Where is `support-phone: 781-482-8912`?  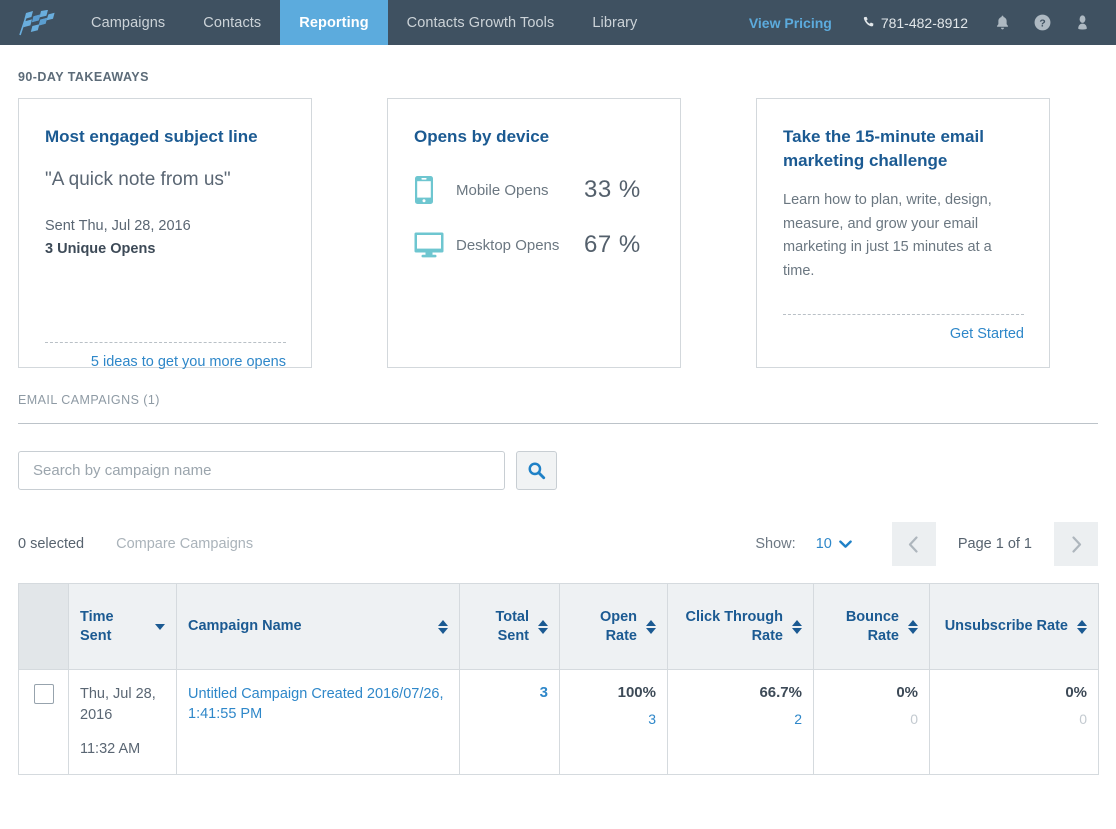 support-phone: 781-482-8912 is located at coordinates (915, 23).